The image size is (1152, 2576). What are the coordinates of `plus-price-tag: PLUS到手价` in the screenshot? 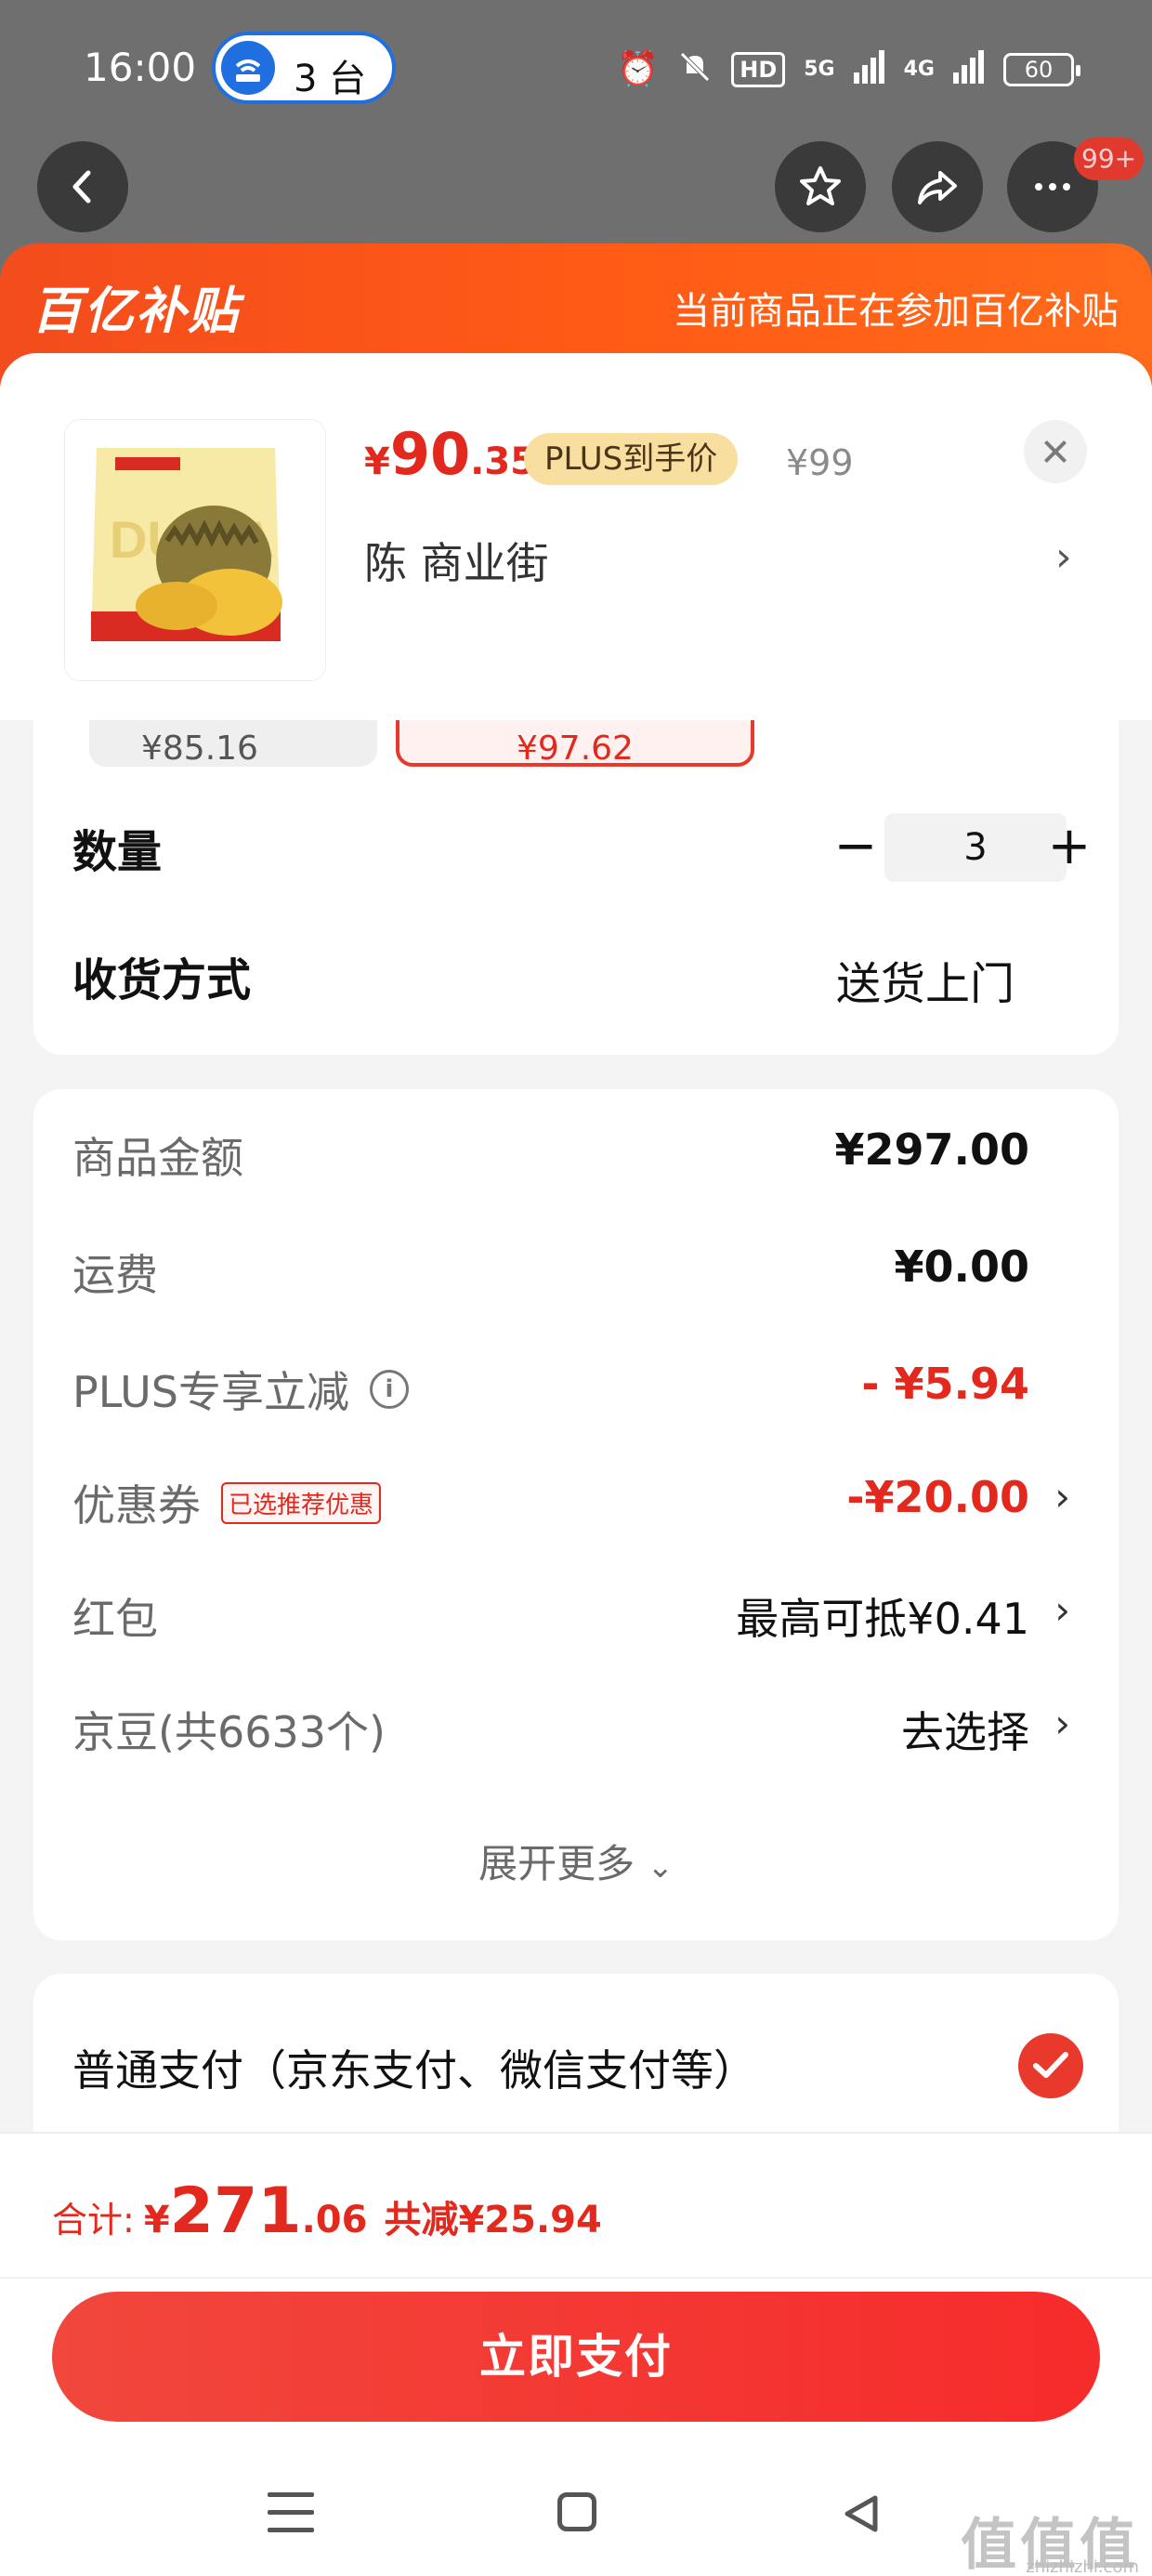 It's located at (631, 459).